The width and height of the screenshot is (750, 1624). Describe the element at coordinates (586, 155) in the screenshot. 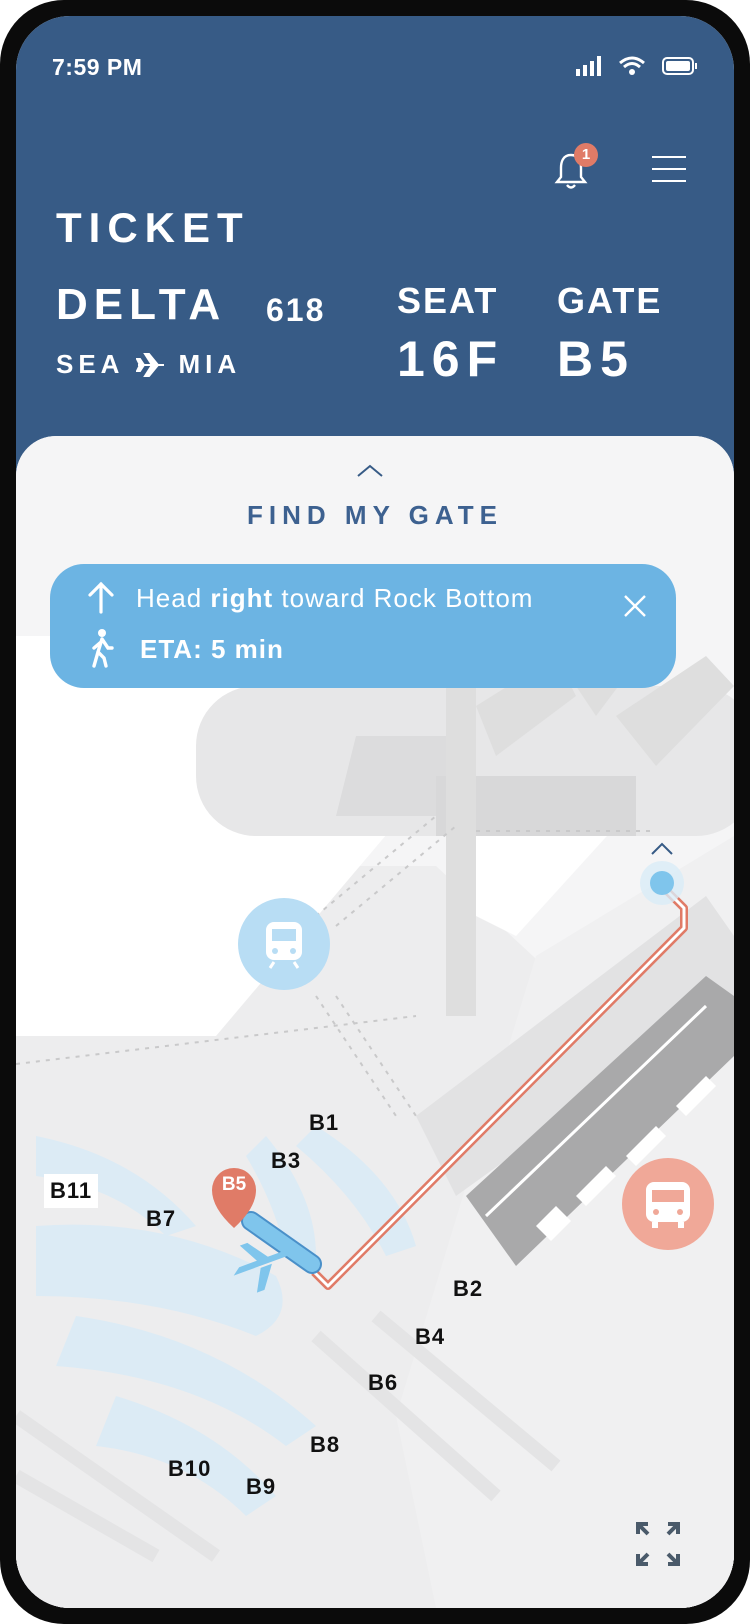

I see `notification-badge: 1` at that location.